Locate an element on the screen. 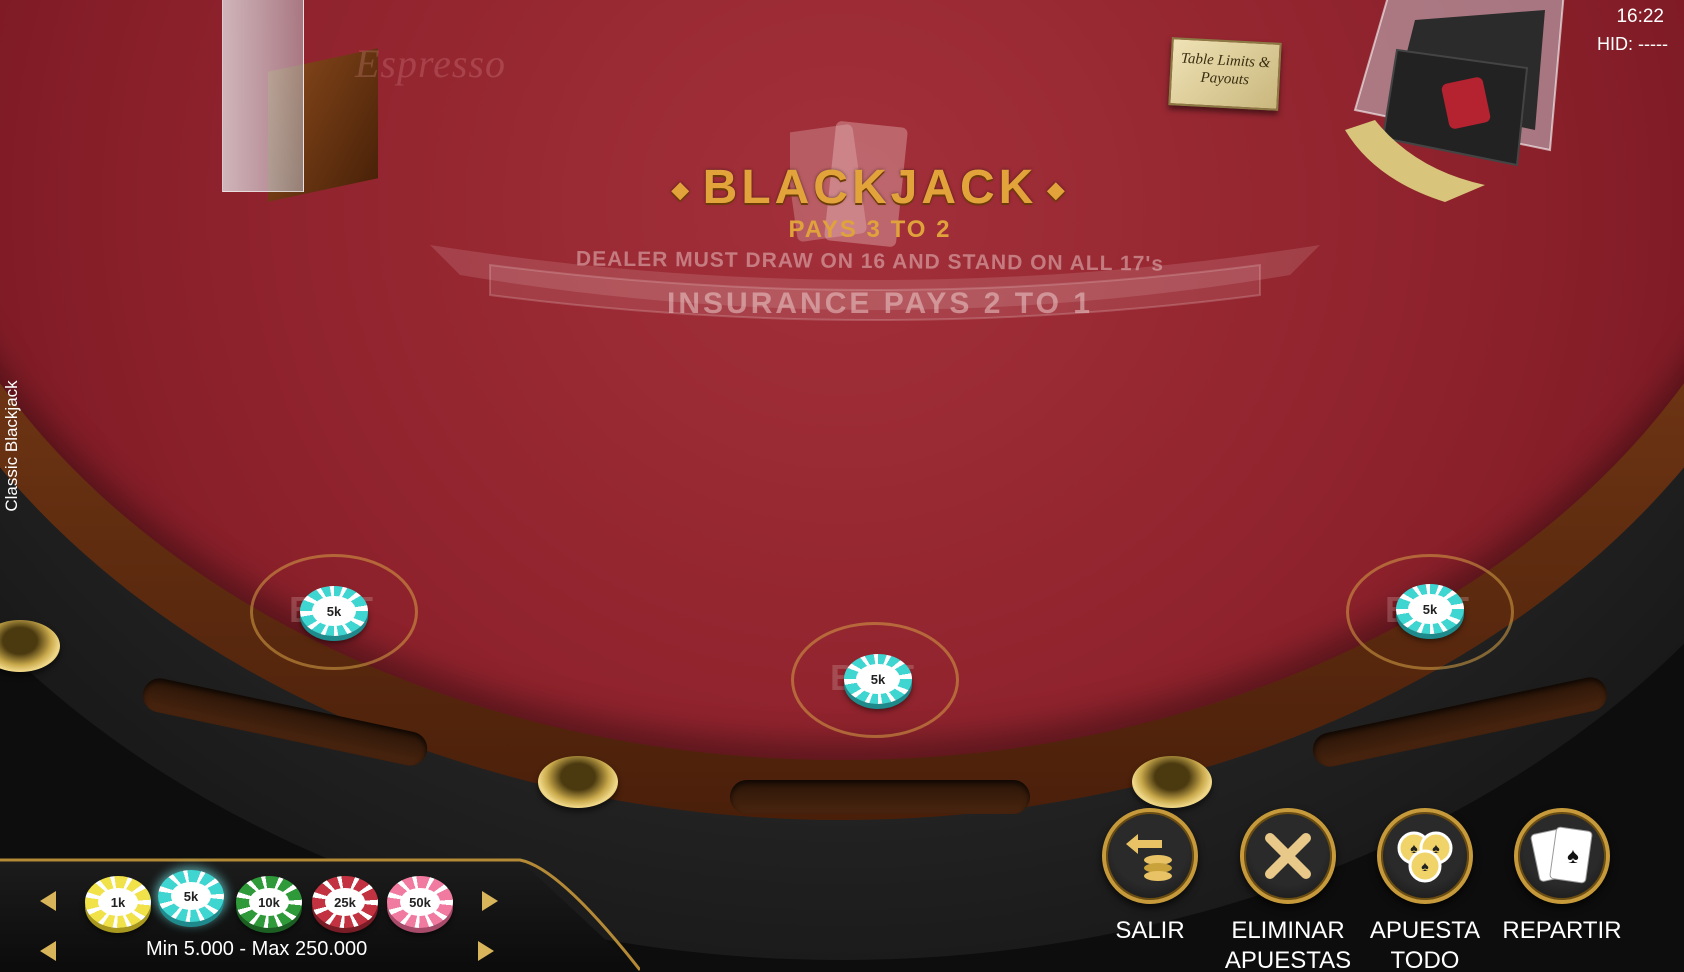 The width and height of the screenshot is (1684, 972). chip-10k: 10k is located at coordinates (269, 902).